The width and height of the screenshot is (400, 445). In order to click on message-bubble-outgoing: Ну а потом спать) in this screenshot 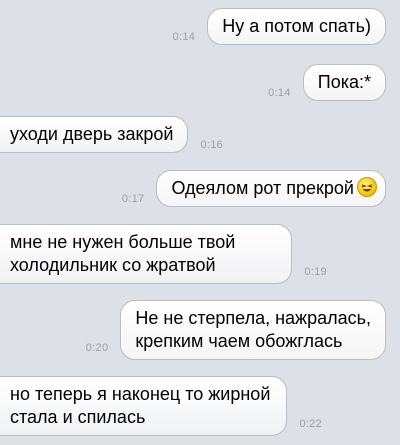, I will do `click(296, 26)`.